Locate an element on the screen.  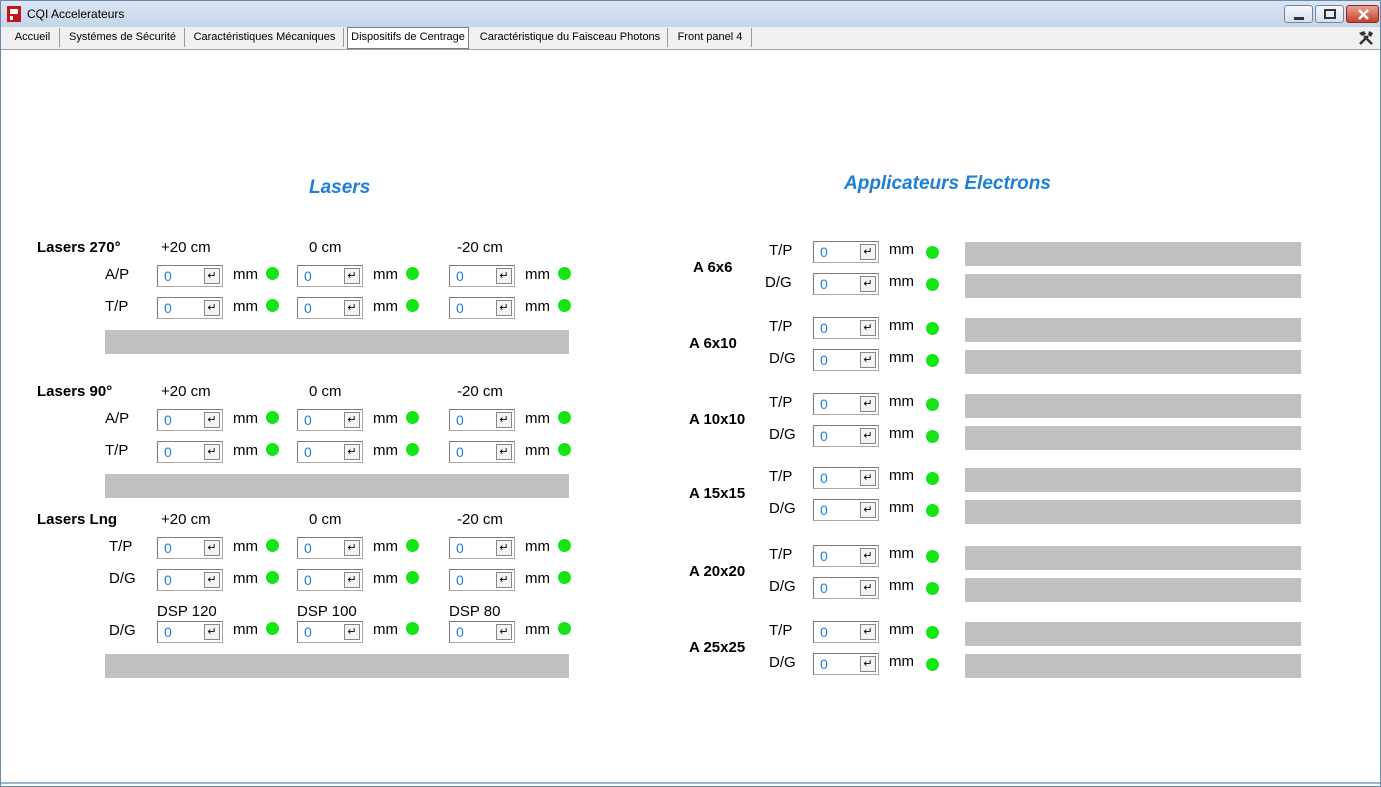
tab-systemes-securite: Systémes de Sécurité is located at coordinates (123, 37).